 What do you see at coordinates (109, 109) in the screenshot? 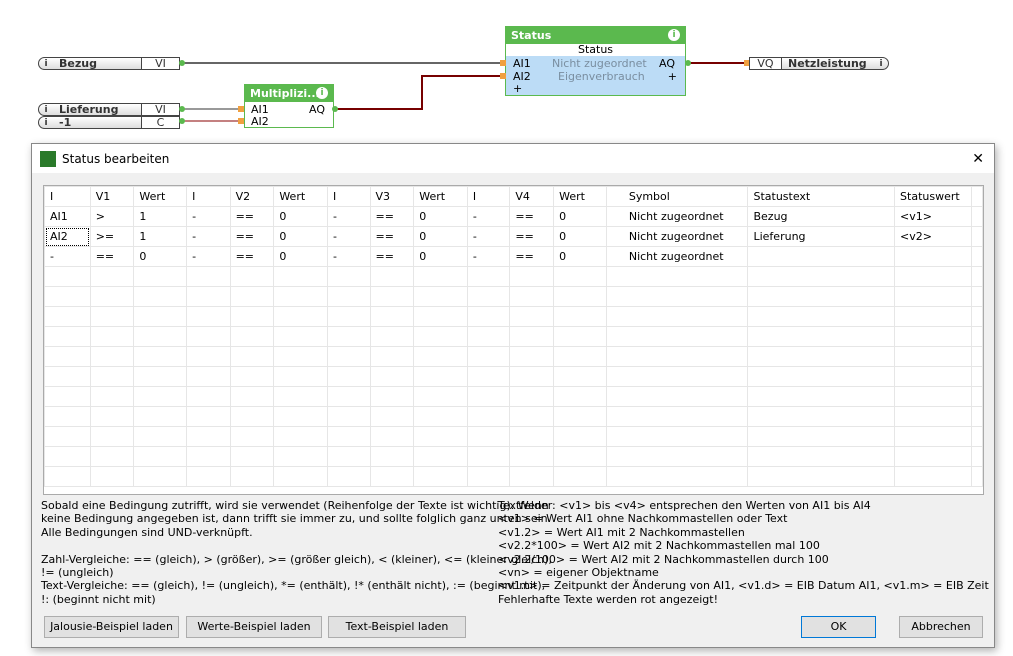
I see `input-lieferung: i Lieferung VI` at bounding box center [109, 109].